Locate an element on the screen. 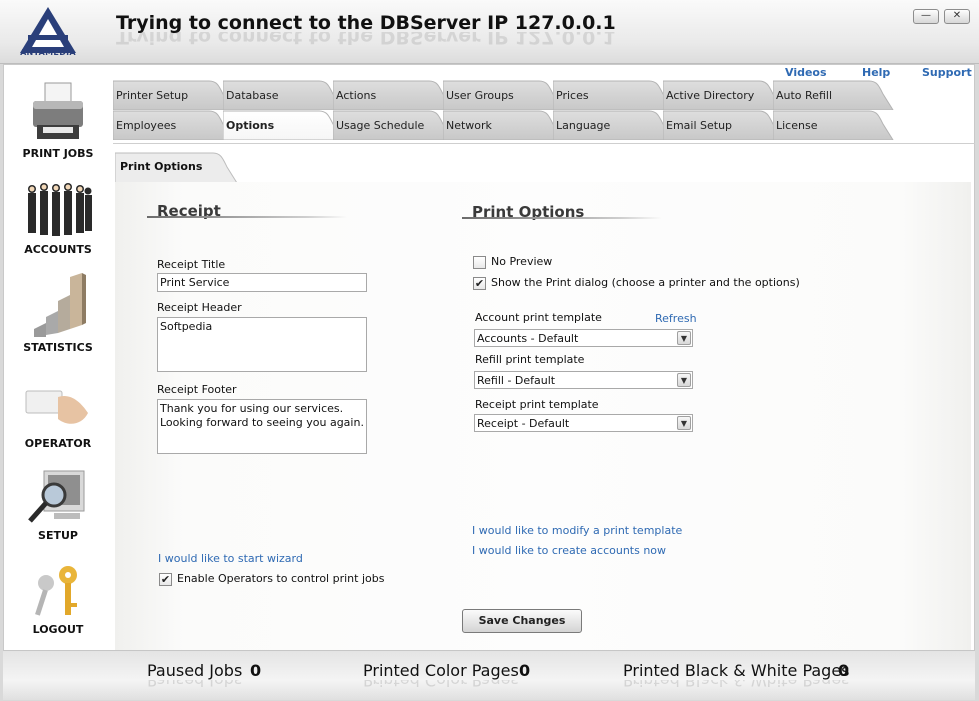 The width and height of the screenshot is (979, 701). paused-jobs-value: 0 is located at coordinates (256, 670).